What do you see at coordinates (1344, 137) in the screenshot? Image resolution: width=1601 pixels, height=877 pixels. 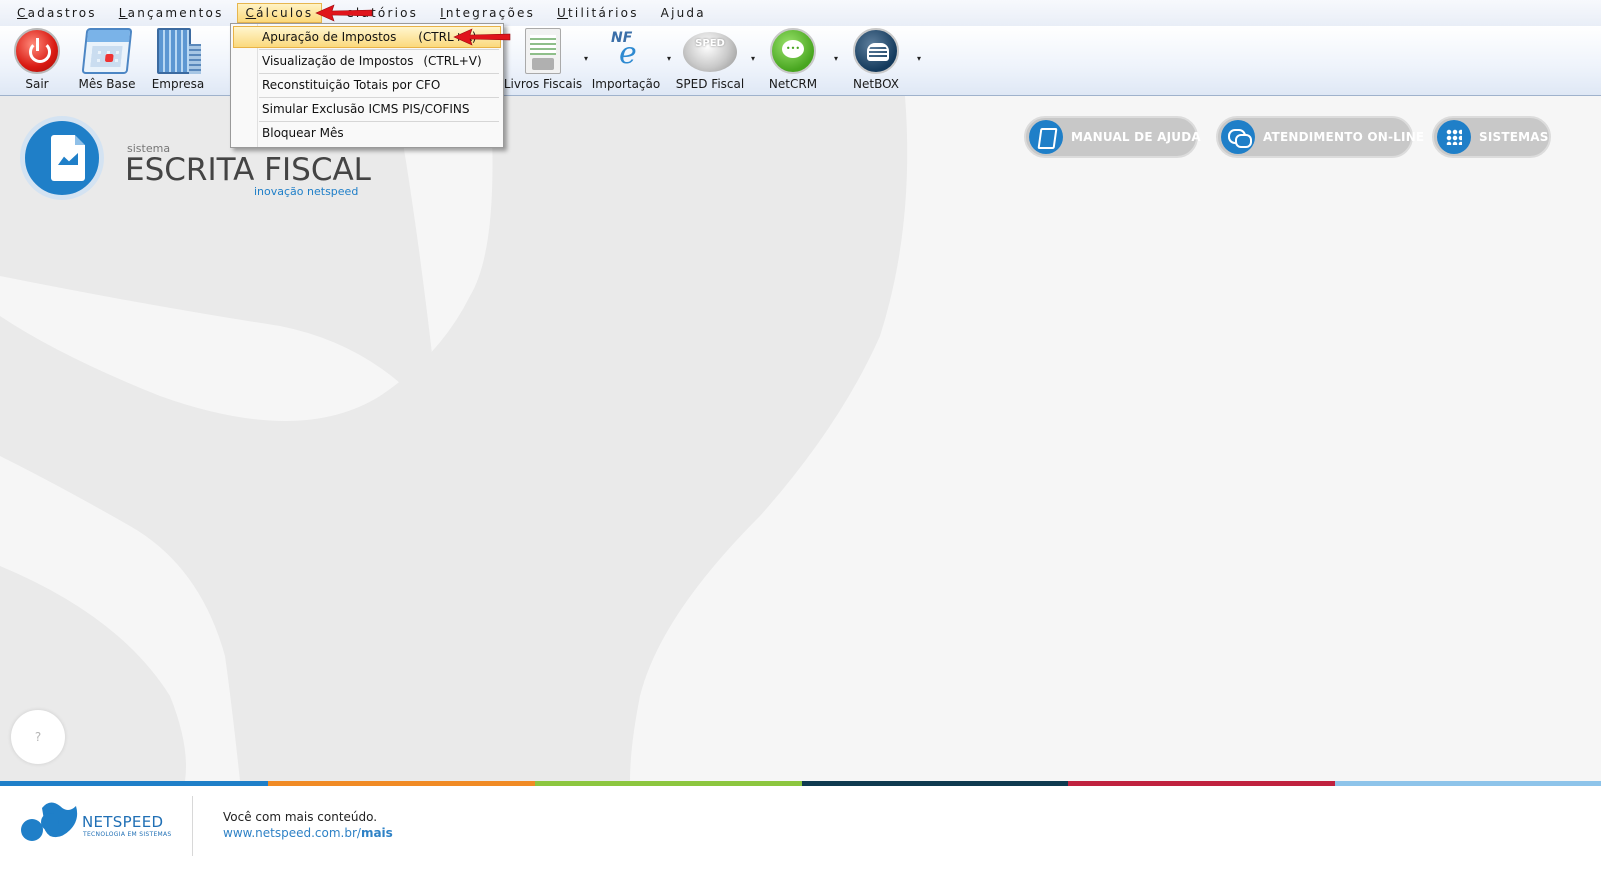 I see `pill-label: ATENDIMENTO ON-LINE` at bounding box center [1344, 137].